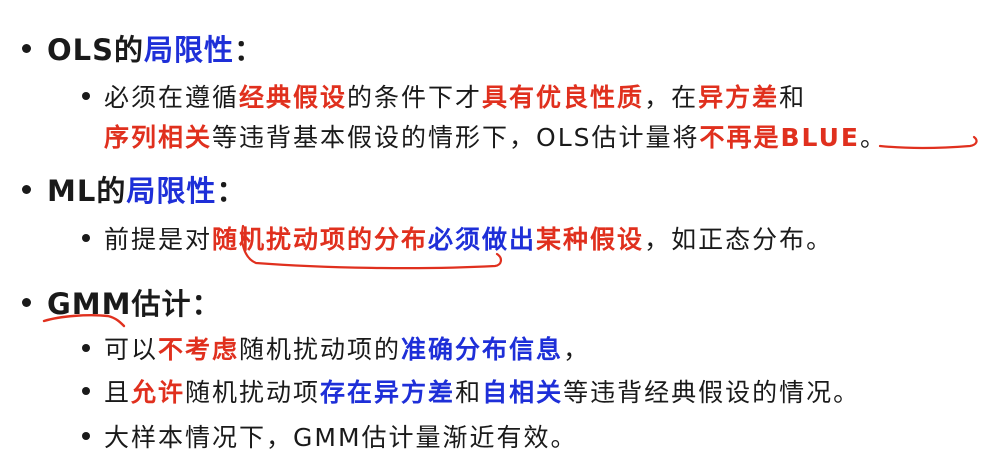 This screenshot has width=1004, height=462. I want to click on text-segment: 随机扰动项, so click(253, 392).